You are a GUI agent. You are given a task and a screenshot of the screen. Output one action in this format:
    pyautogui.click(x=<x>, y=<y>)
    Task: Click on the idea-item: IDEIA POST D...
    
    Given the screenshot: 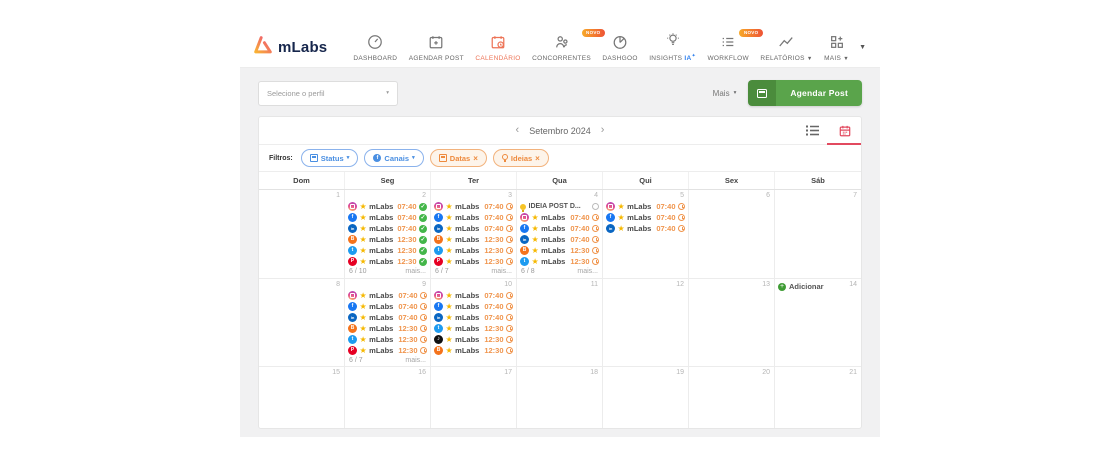 What is the action you would take?
    pyautogui.click(x=559, y=206)
    